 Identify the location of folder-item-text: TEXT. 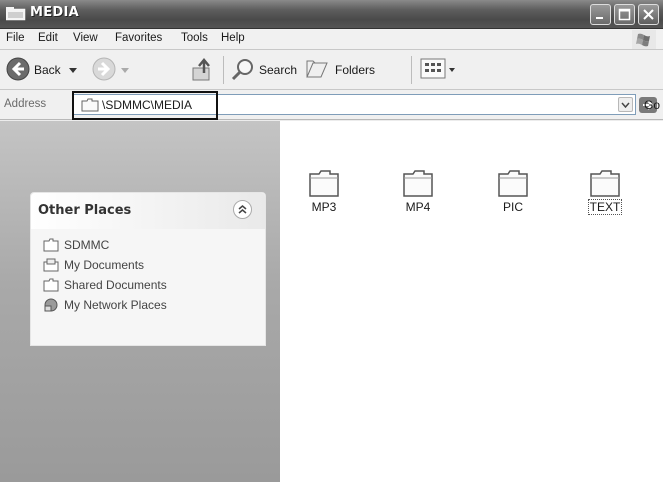
(605, 203).